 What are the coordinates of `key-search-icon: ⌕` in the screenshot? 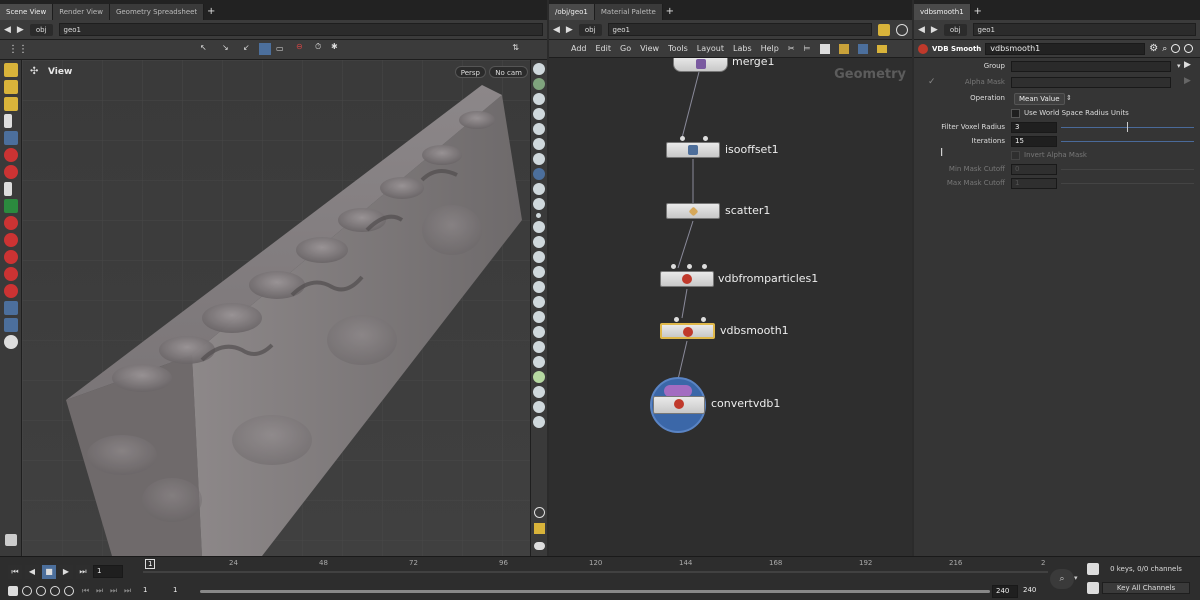 It's located at (1062, 579).